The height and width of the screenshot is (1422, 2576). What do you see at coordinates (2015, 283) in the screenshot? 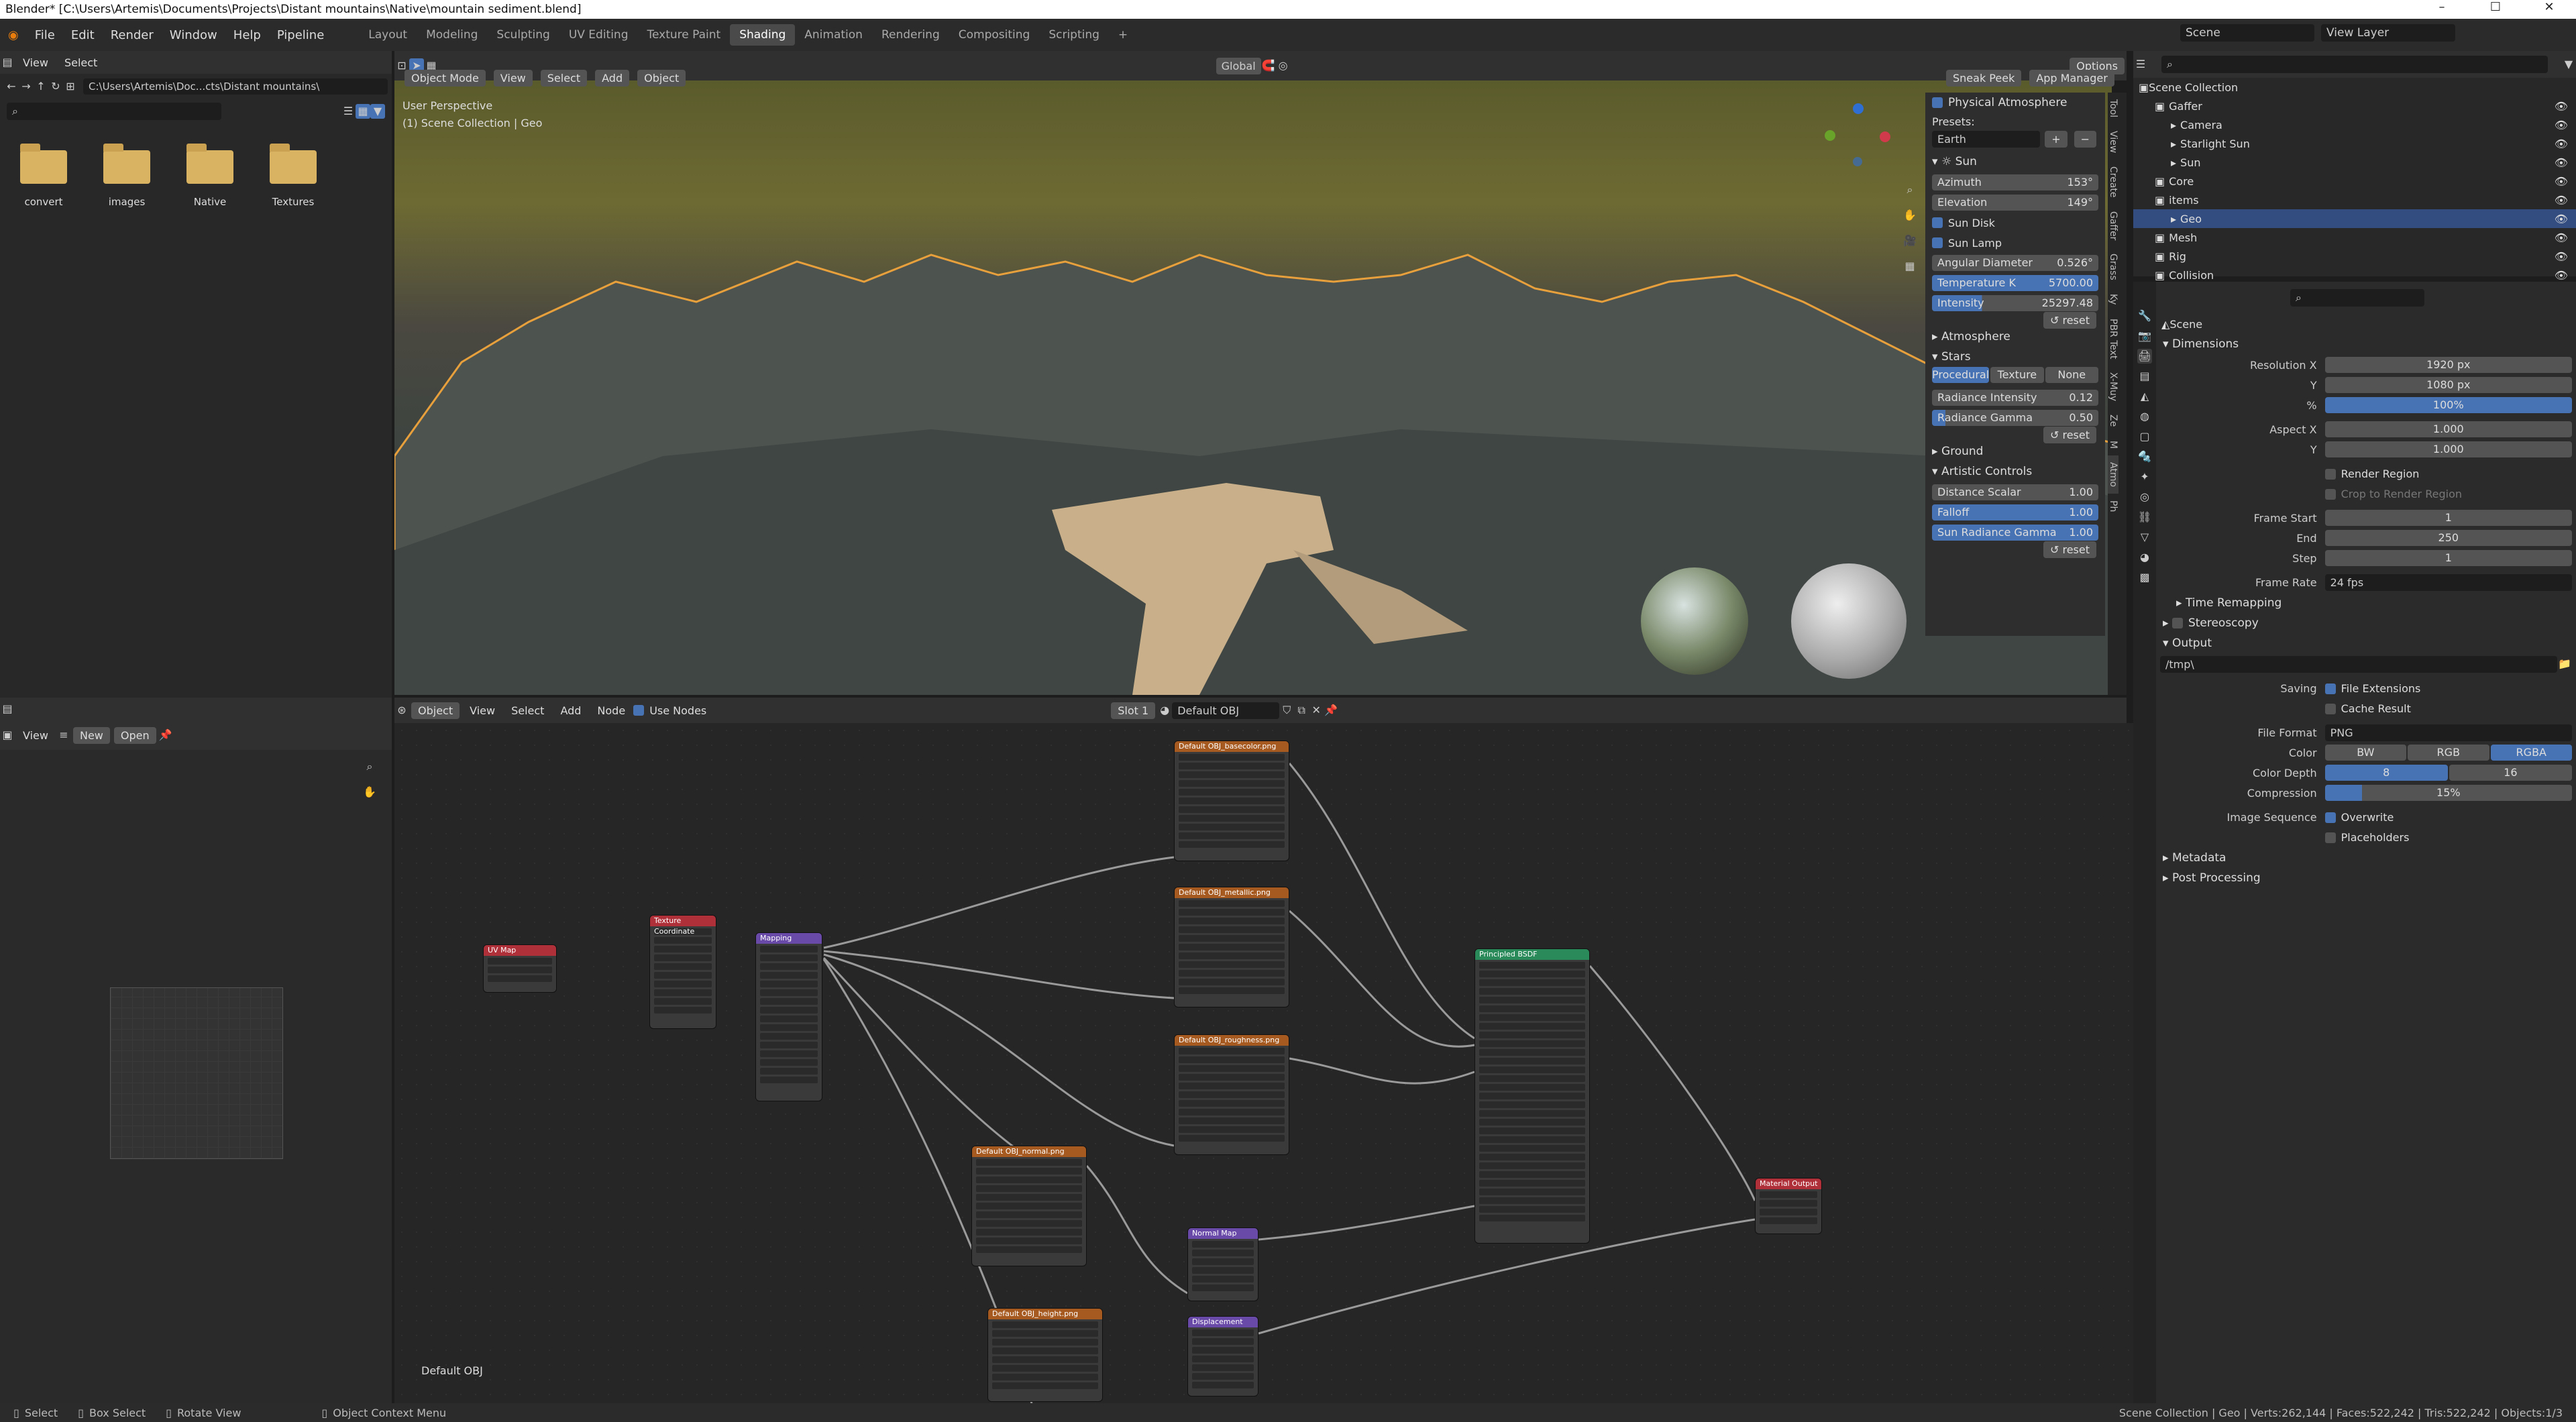
I see `temperature-field: Temperature K 5700.00` at bounding box center [2015, 283].